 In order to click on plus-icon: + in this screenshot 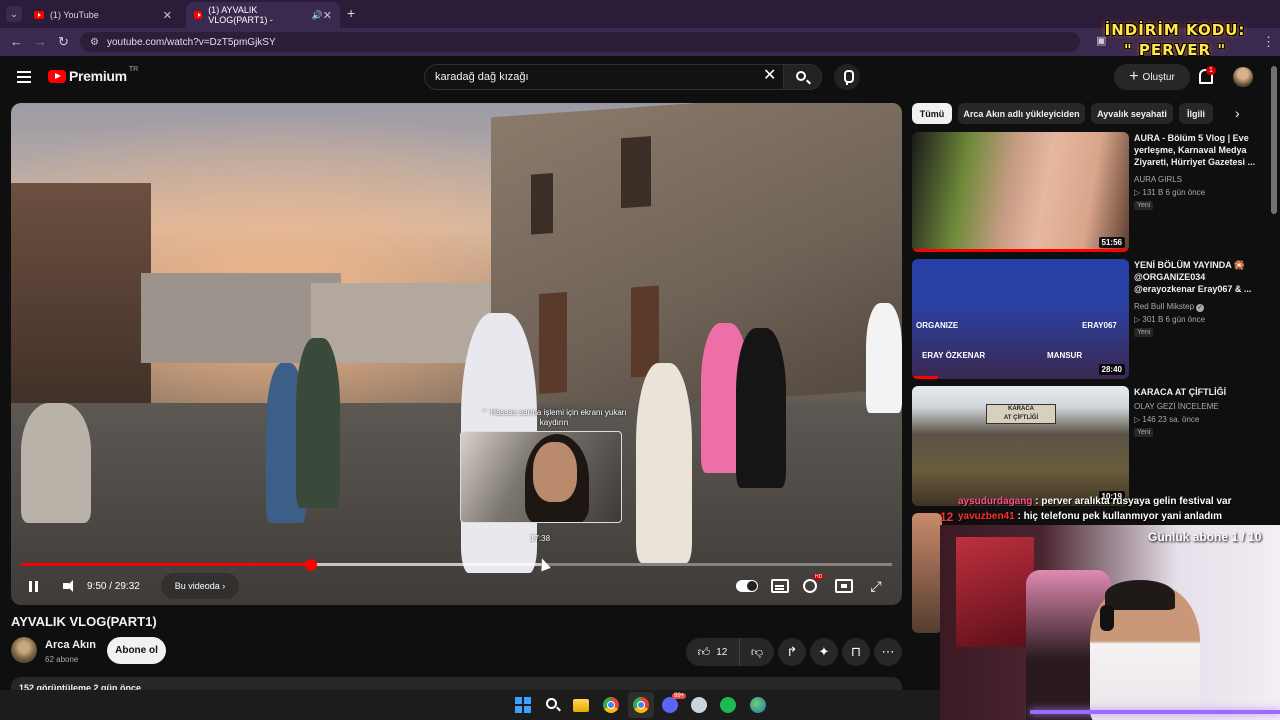, I will do `click(1134, 76)`.